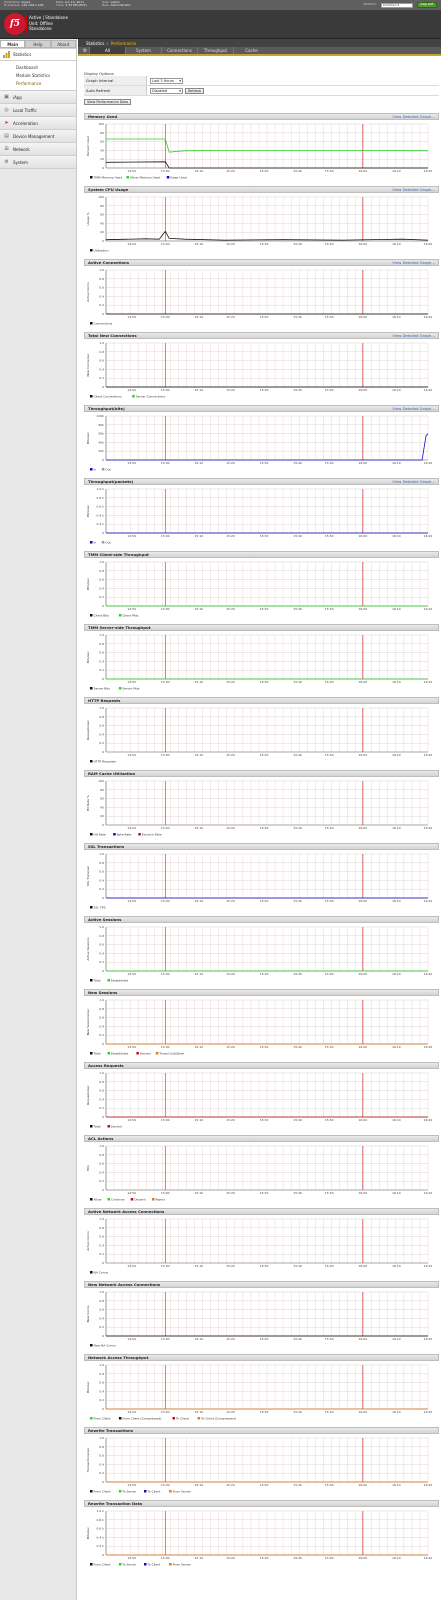 This screenshot has width=441, height=1600. I want to click on status-line: Active | Standalone, so click(48, 17).